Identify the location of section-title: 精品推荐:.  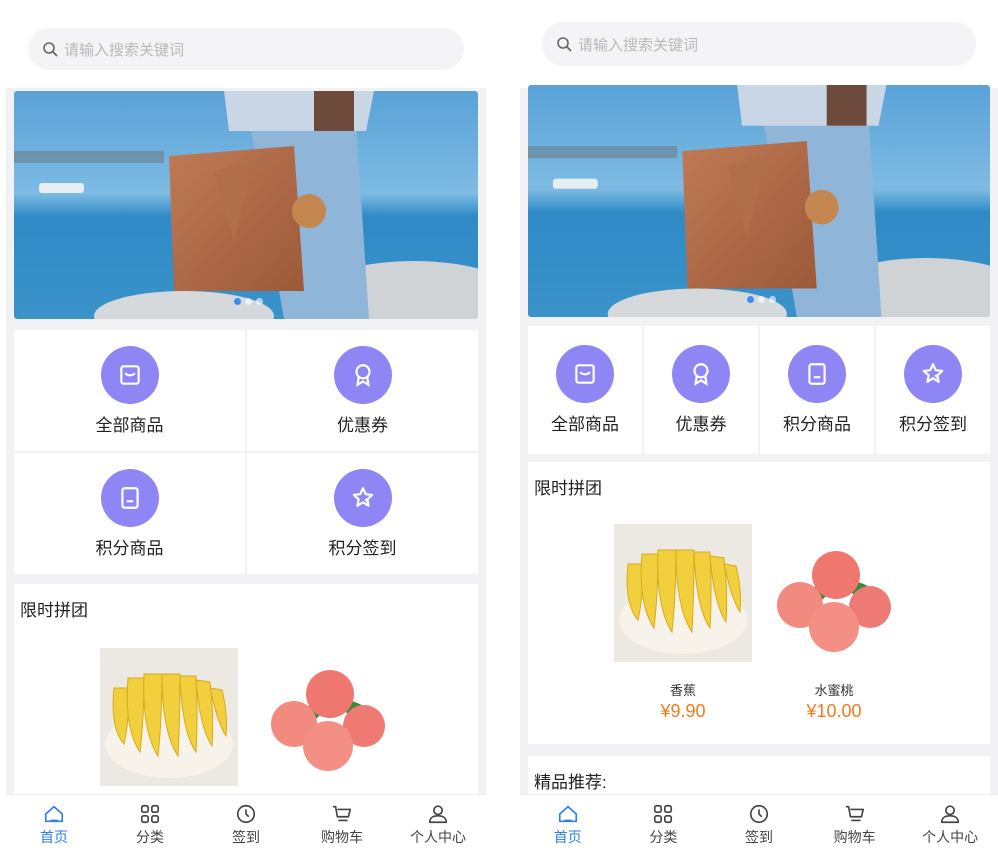
(570, 782).